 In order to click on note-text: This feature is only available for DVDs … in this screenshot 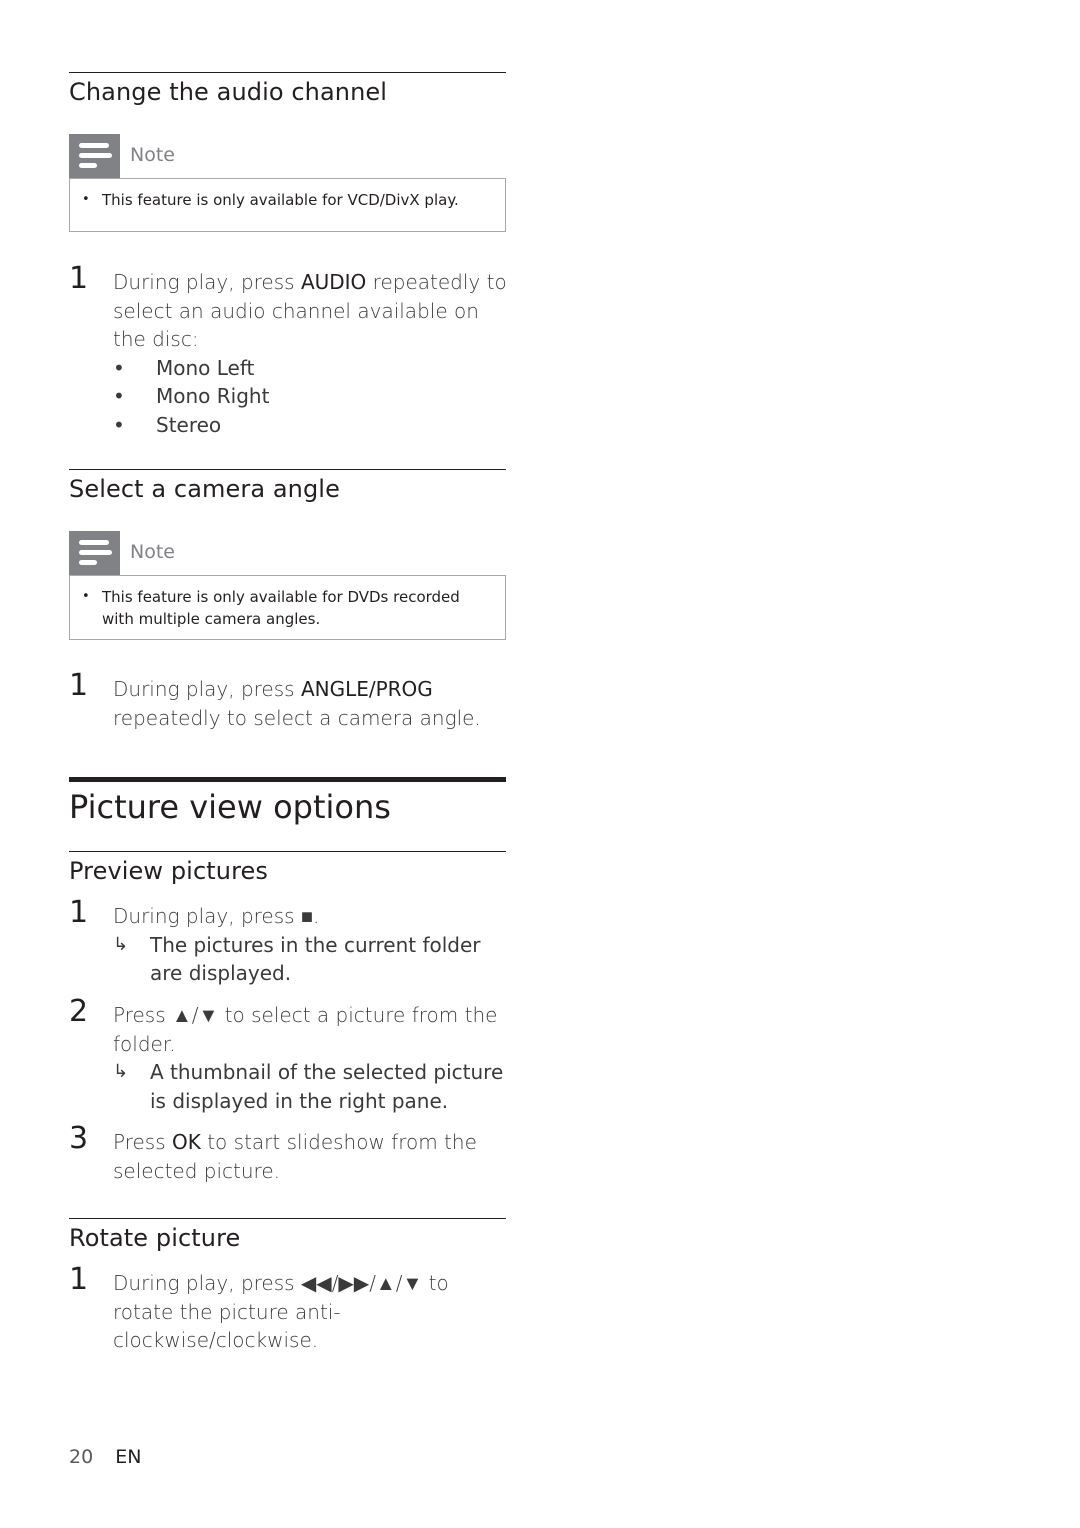, I will do `click(281, 608)`.